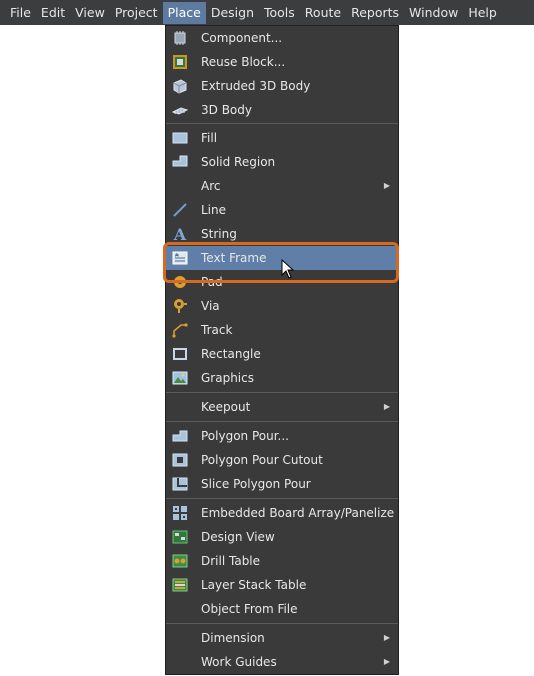 The width and height of the screenshot is (534, 676). I want to click on menu-place: Place, so click(184, 12).